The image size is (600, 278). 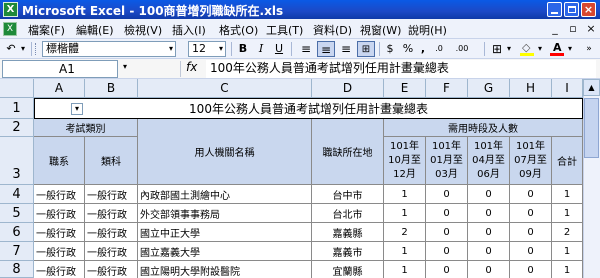 What do you see at coordinates (306, 49) in the screenshot?
I see `align-left-icon: ≡` at bounding box center [306, 49].